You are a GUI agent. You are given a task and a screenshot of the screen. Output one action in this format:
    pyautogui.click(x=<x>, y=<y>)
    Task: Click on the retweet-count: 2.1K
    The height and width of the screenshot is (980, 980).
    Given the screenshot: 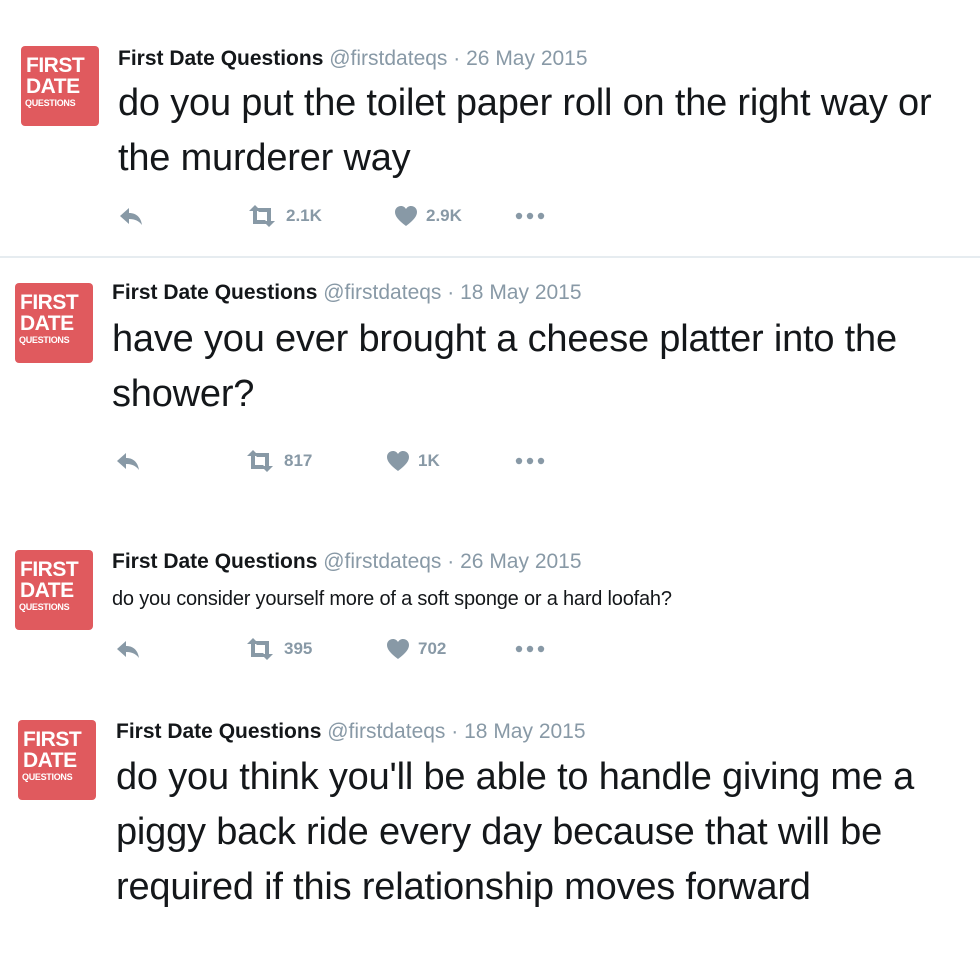 What is the action you would take?
    pyautogui.click(x=304, y=215)
    